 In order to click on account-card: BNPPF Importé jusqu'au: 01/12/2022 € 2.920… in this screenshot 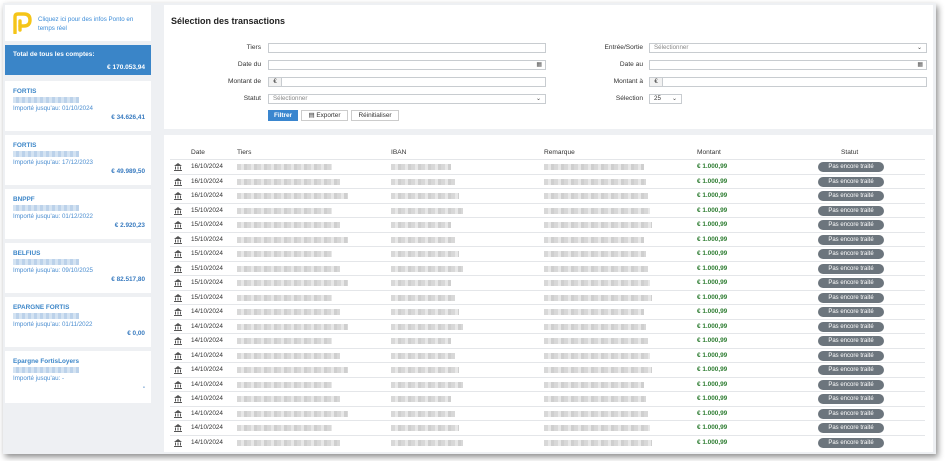, I will do `click(78, 214)`.